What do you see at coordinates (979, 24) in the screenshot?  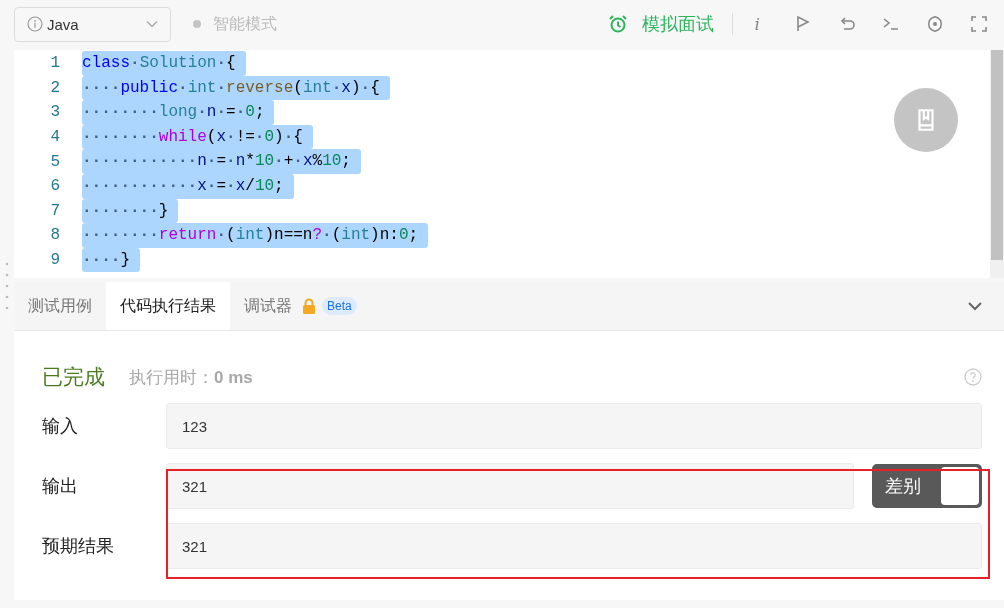 I see `fullscreen-icon` at bounding box center [979, 24].